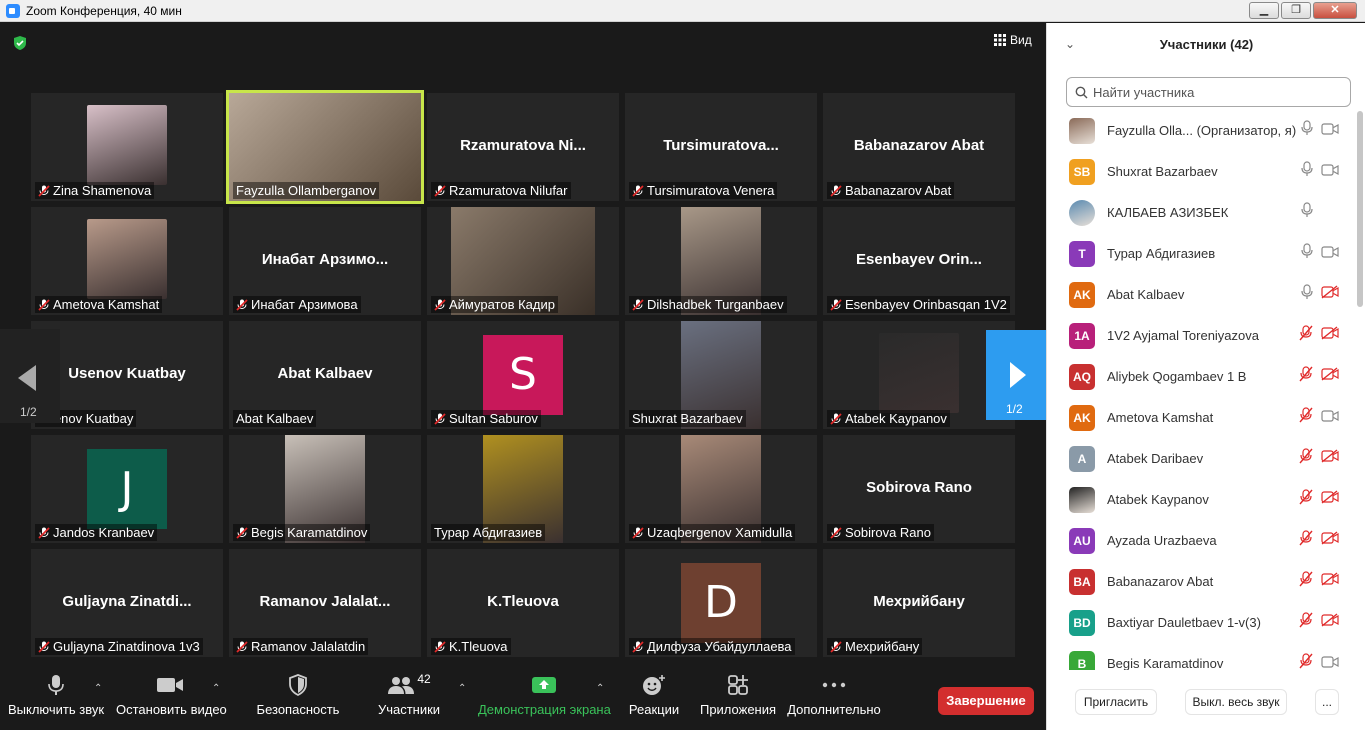 Image resolution: width=1365 pixels, height=730 pixels. What do you see at coordinates (523, 375) in the screenshot?
I see `participant-tile: S Sultan Saburov` at bounding box center [523, 375].